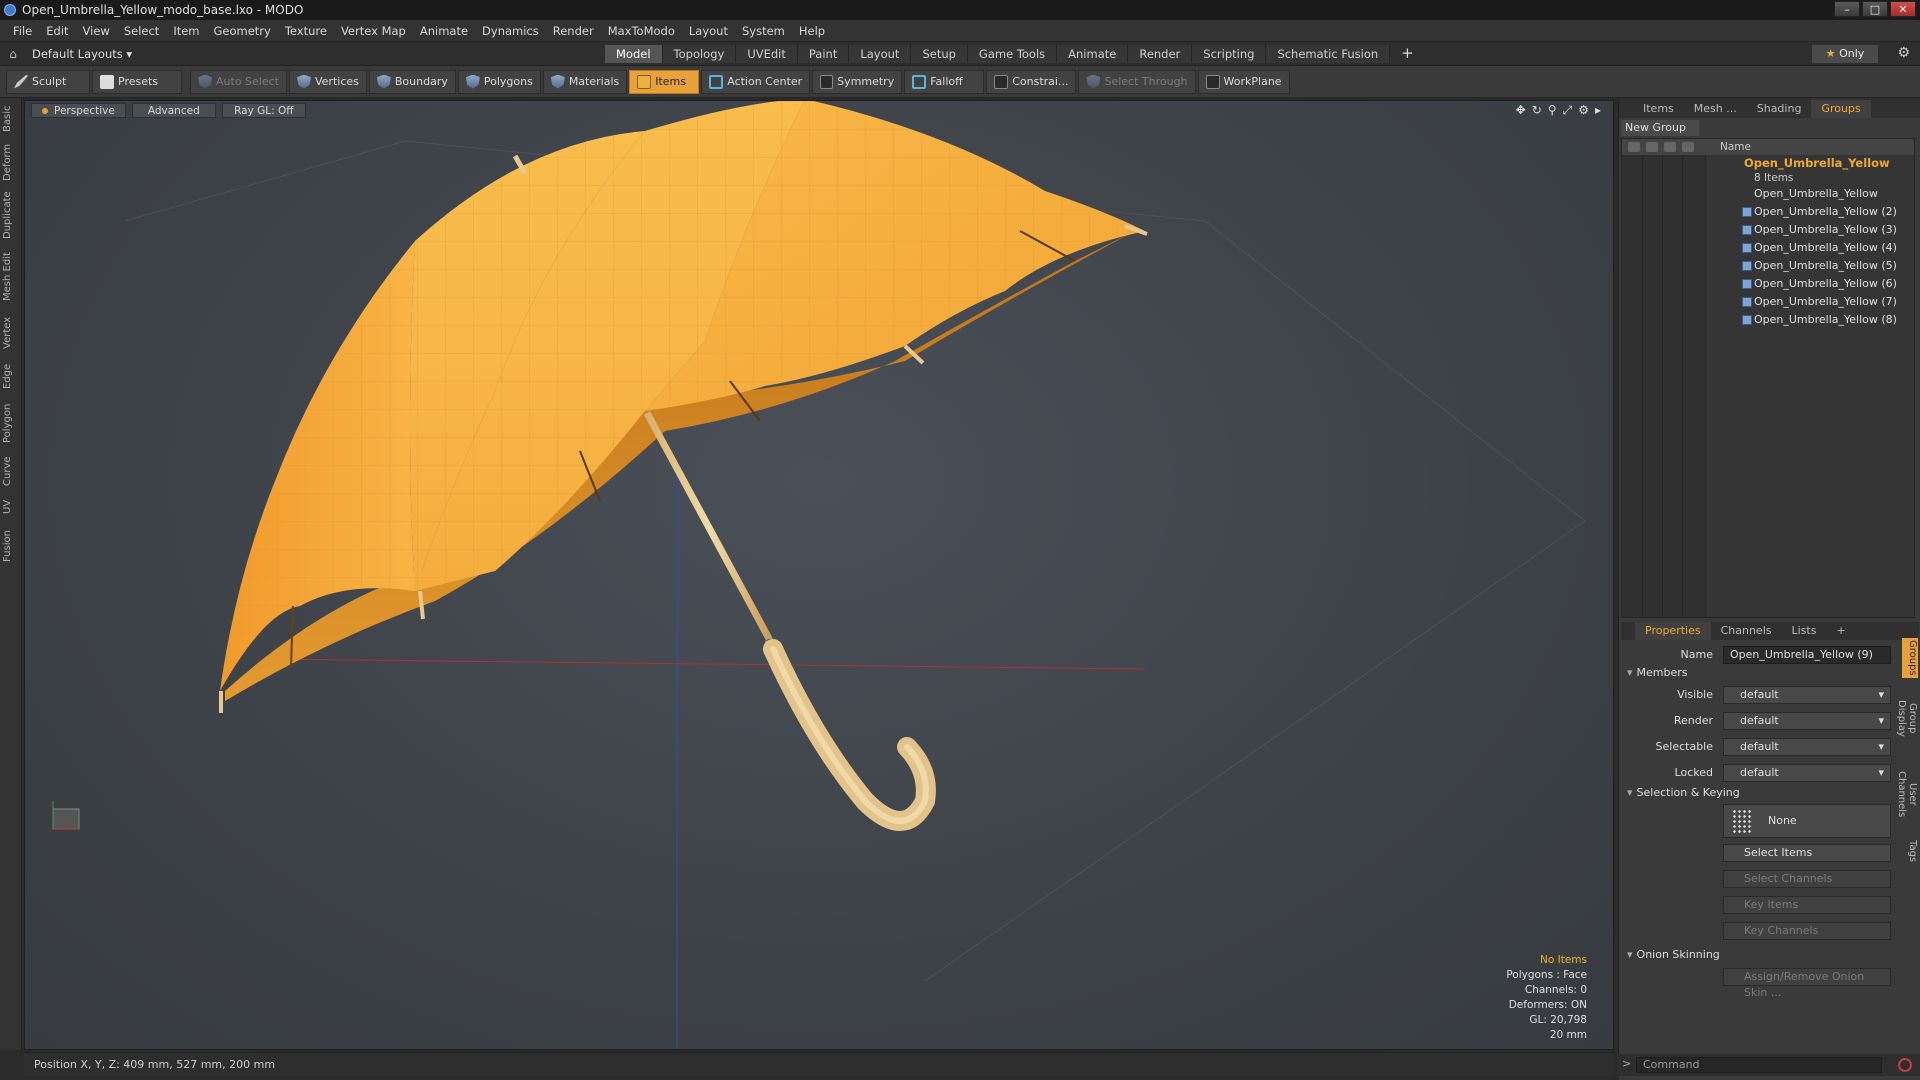 This screenshot has height=1080, width=1920. I want to click on tab-setup: Setup, so click(939, 54).